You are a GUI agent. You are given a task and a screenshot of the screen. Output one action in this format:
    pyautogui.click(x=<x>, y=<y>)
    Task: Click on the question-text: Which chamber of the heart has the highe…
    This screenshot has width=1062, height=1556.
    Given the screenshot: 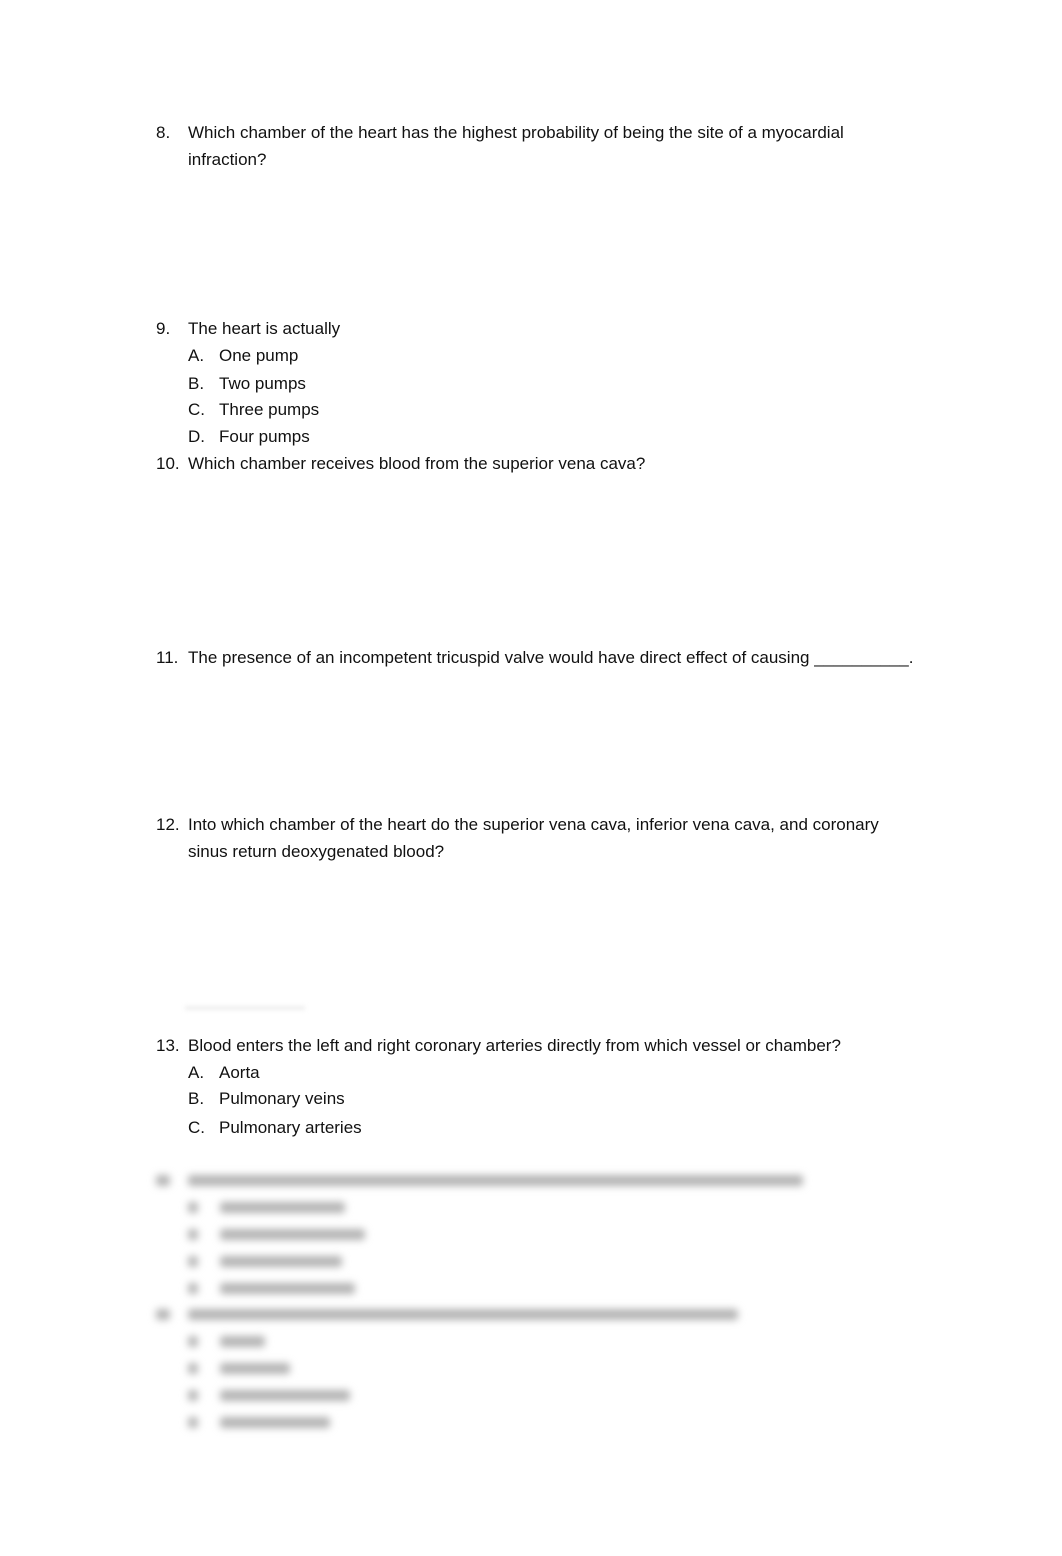 What is the action you would take?
    pyautogui.click(x=516, y=146)
    